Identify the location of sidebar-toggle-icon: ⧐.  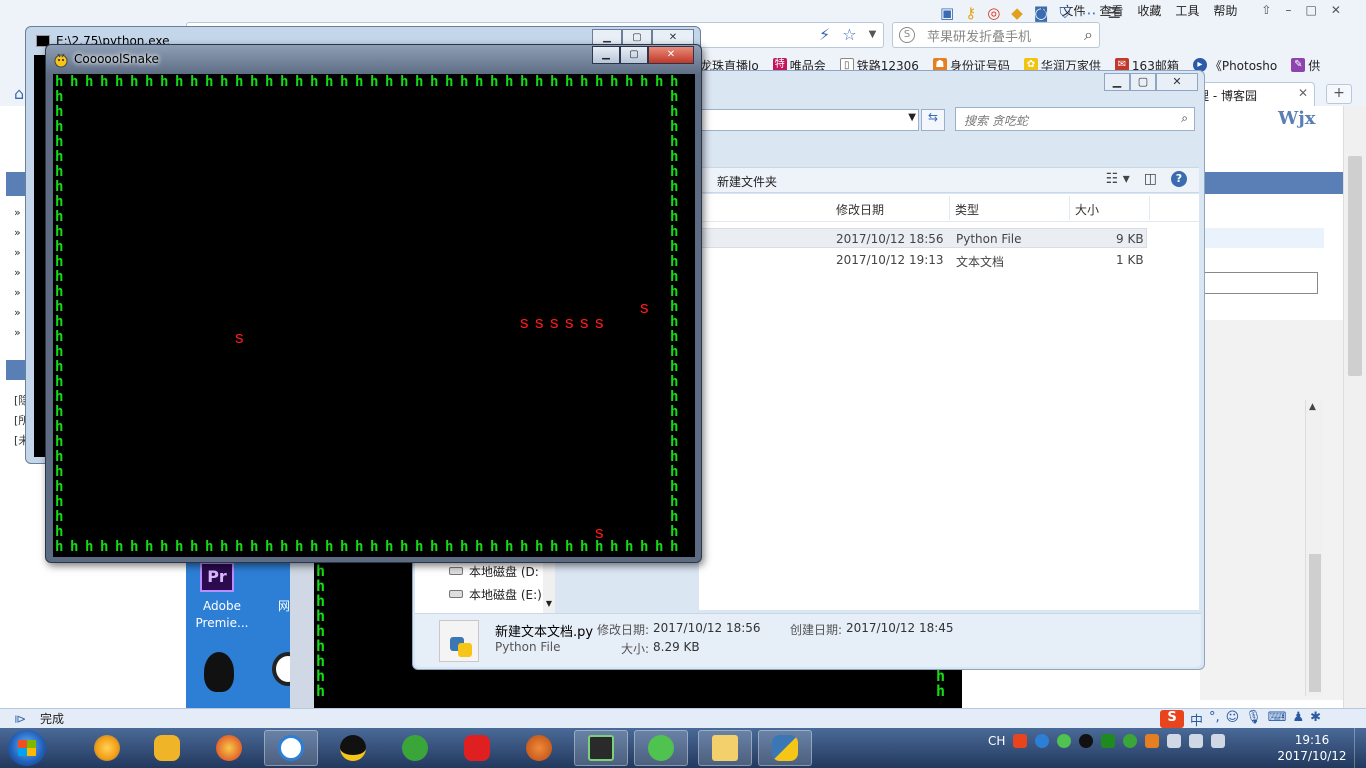
(20, 719).